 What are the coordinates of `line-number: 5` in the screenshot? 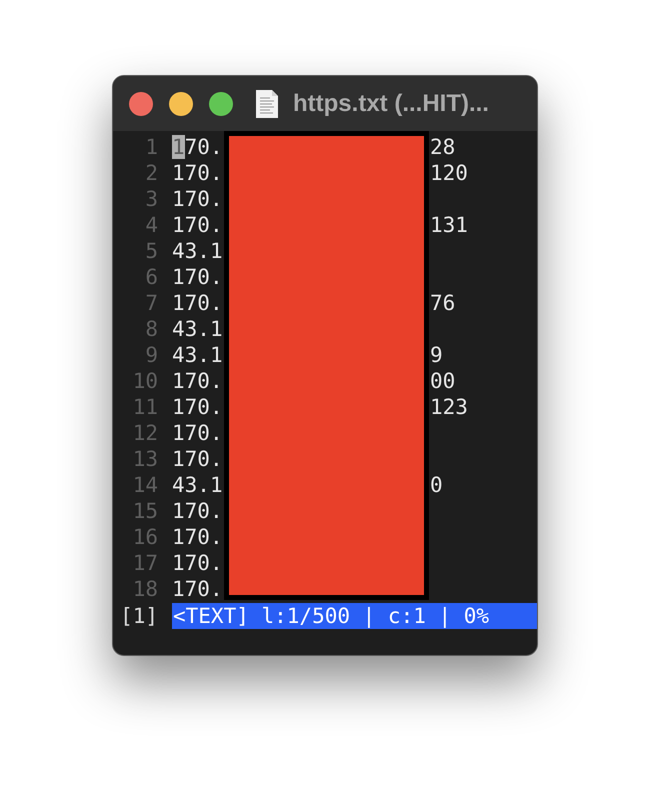 It's located at (151, 251).